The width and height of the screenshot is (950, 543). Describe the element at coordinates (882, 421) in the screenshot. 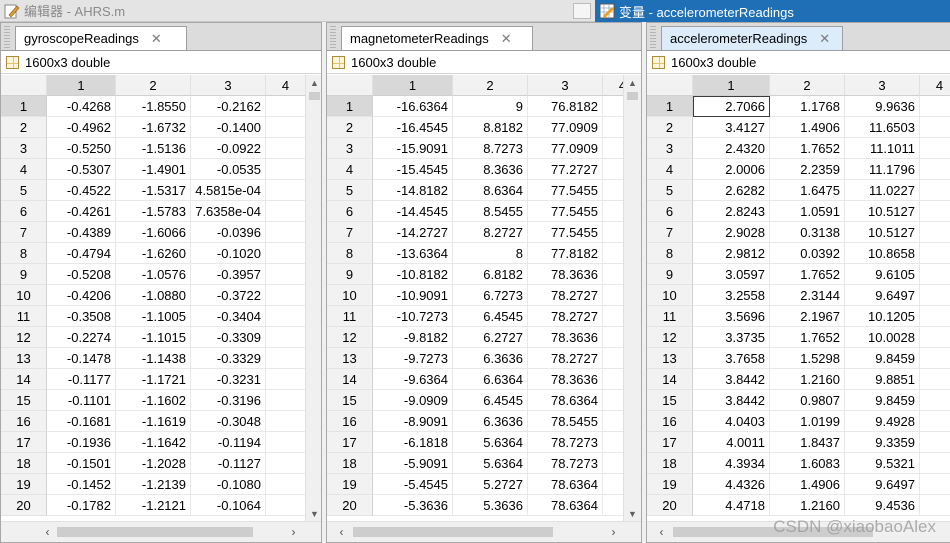

I see `table-cell: 9.4928` at that location.